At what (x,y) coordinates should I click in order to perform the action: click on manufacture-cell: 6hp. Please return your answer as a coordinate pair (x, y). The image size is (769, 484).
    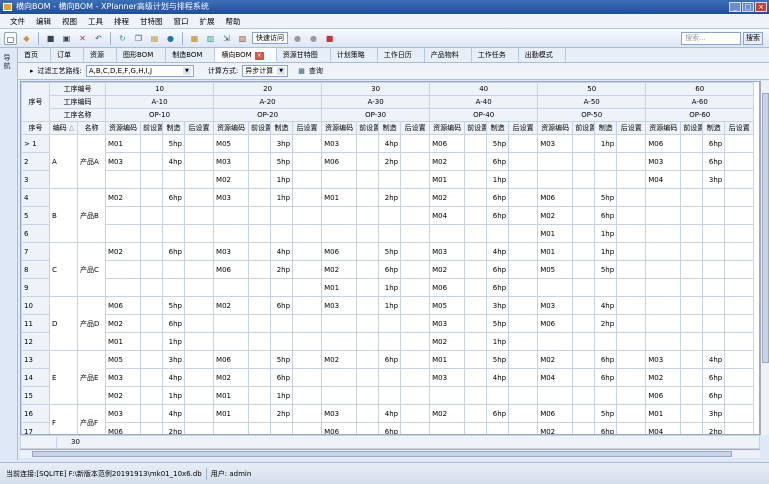
    Looking at the image, I should click on (714, 161).